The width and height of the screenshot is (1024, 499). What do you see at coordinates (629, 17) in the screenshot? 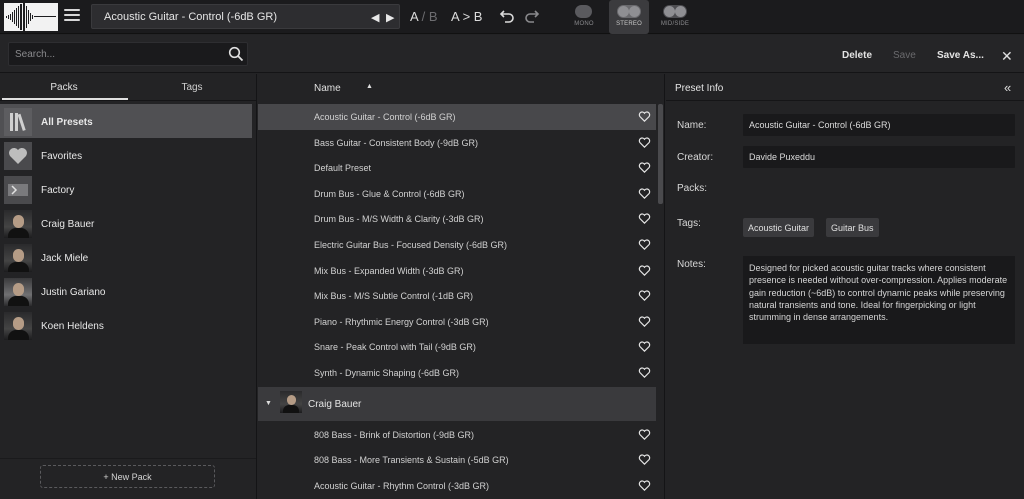
I see `mode-stereo-button: STEREO` at bounding box center [629, 17].